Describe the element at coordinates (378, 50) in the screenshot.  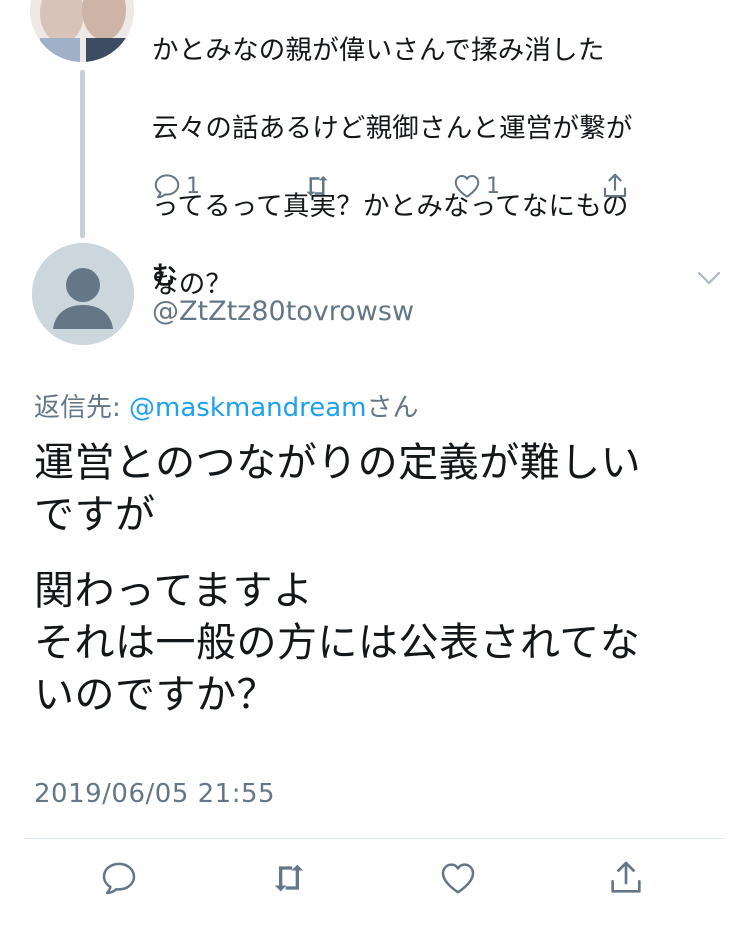
I see `parent-text-line: かとみなの親が偉いさんで揉み消した` at that location.